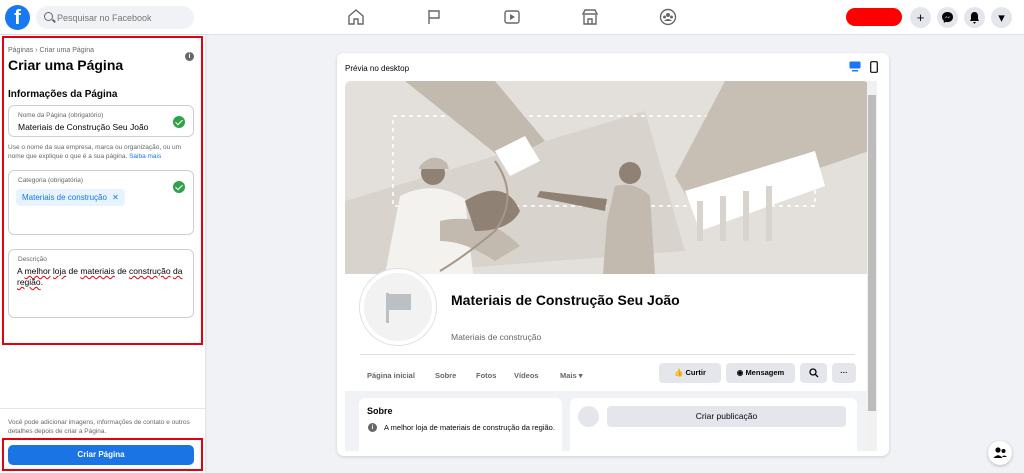  I want to click on video-icon, so click(512, 17).